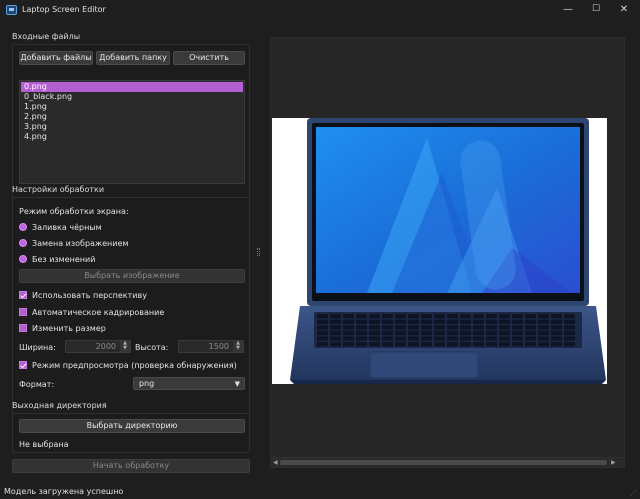 Image resolution: width=640 pixels, height=499 pixels. Describe the element at coordinates (57, 259) in the screenshot. I see `mode-radio-none: Без изменений` at that location.